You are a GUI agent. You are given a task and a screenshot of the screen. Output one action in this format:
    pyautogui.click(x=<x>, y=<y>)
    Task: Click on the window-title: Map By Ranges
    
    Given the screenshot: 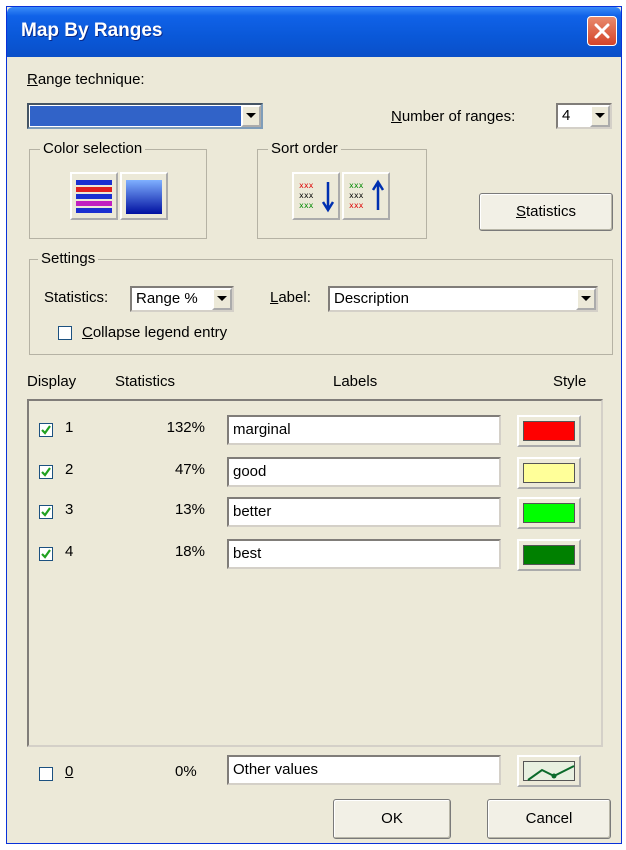 What is the action you would take?
    pyautogui.click(x=92, y=30)
    